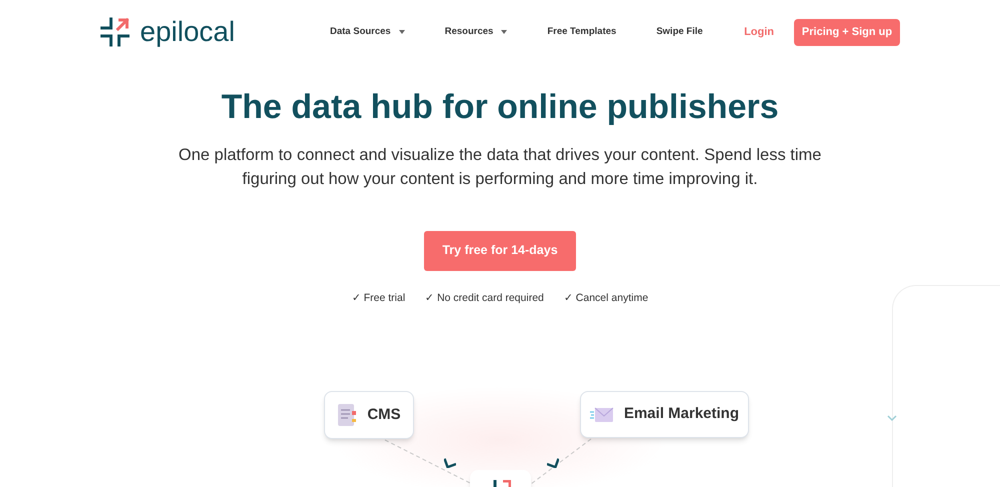 The image size is (1000, 487). What do you see at coordinates (379, 298) in the screenshot?
I see `perk-text: ✓ Free trial` at bounding box center [379, 298].